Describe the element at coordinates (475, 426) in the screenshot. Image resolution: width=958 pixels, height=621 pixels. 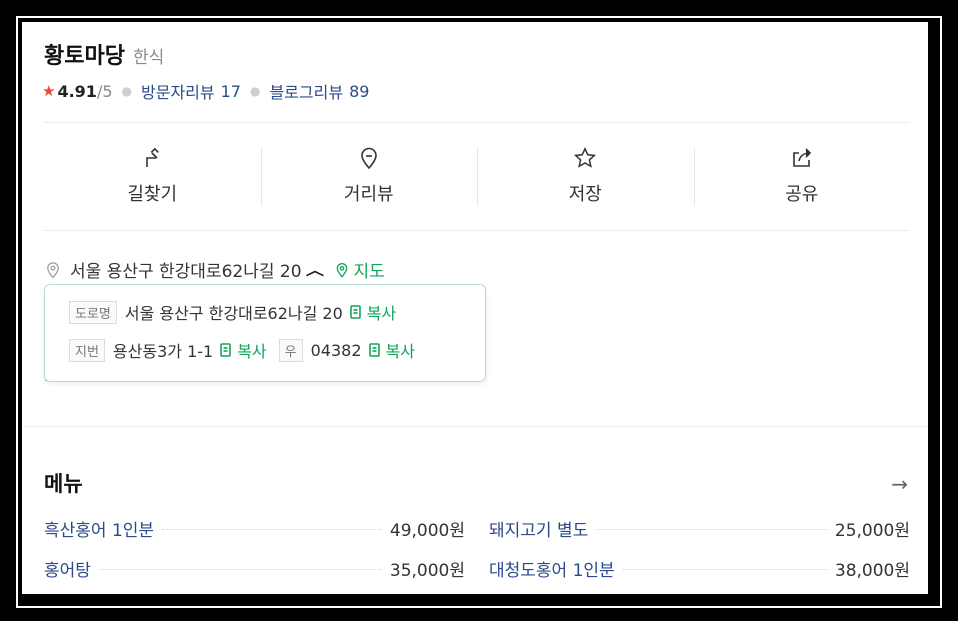
I see `section-divider` at that location.